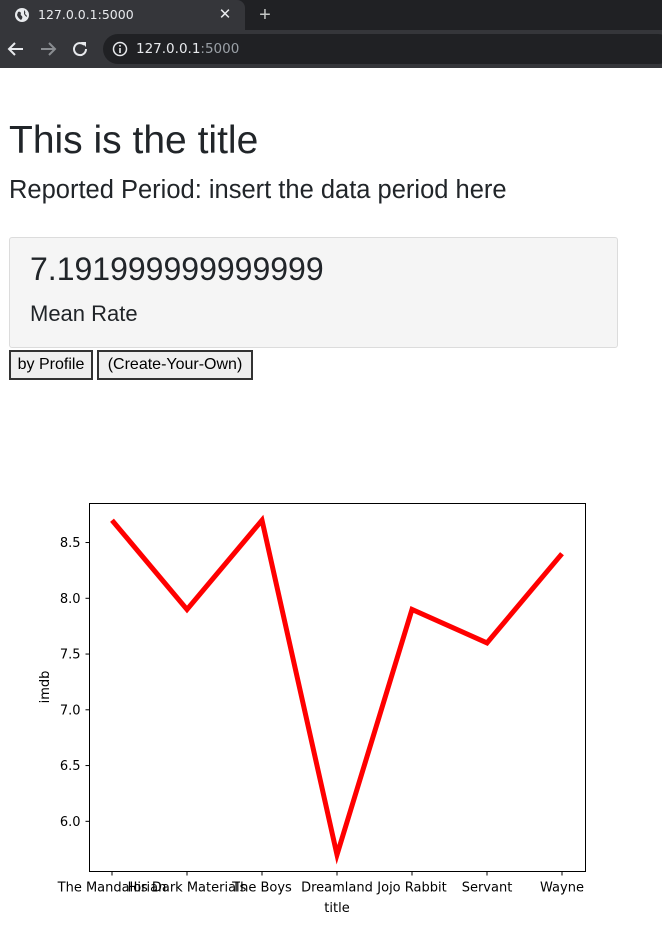 The width and height of the screenshot is (662, 951). What do you see at coordinates (70, 599) in the screenshot?
I see `y-tick-label: 8.0` at bounding box center [70, 599].